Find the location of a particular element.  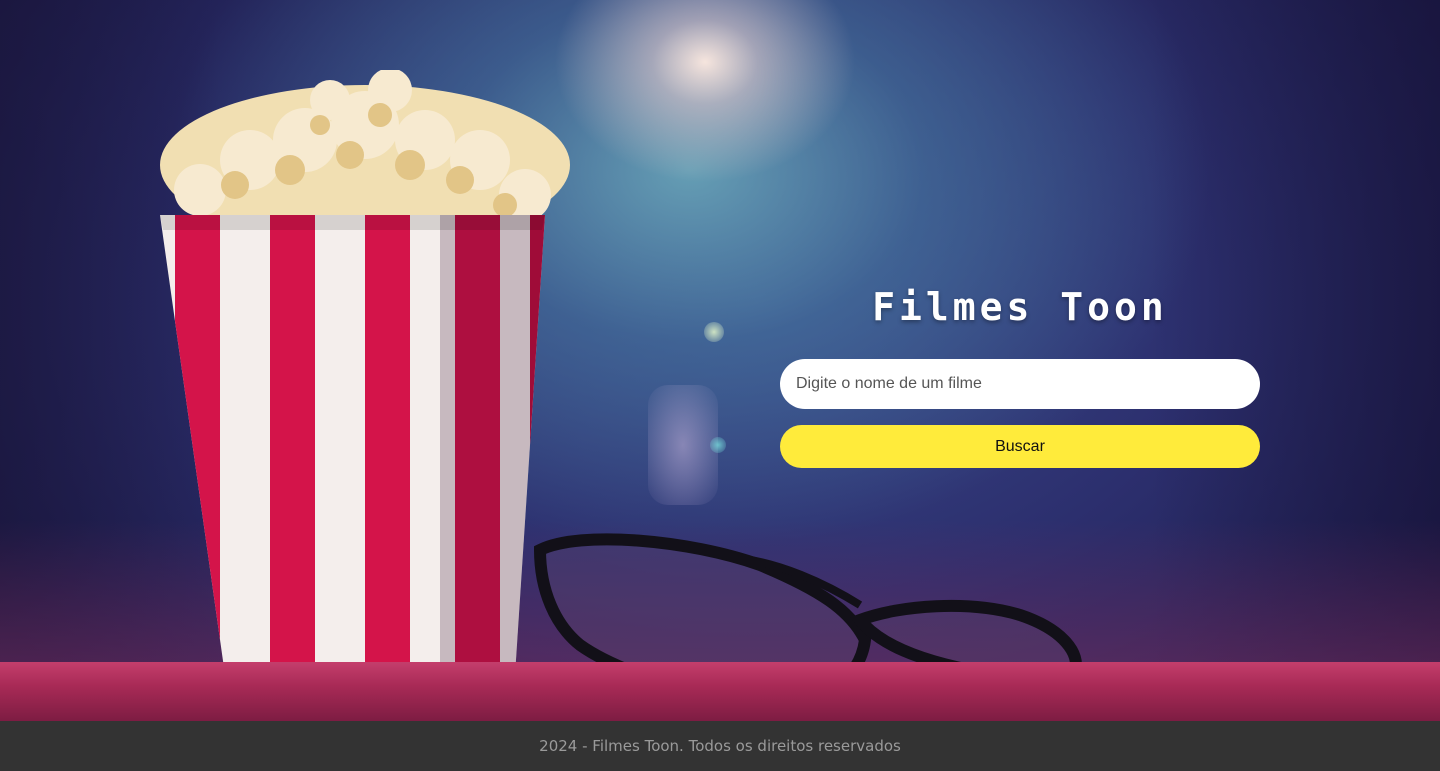

search-button: Buscar is located at coordinates (1020, 446).